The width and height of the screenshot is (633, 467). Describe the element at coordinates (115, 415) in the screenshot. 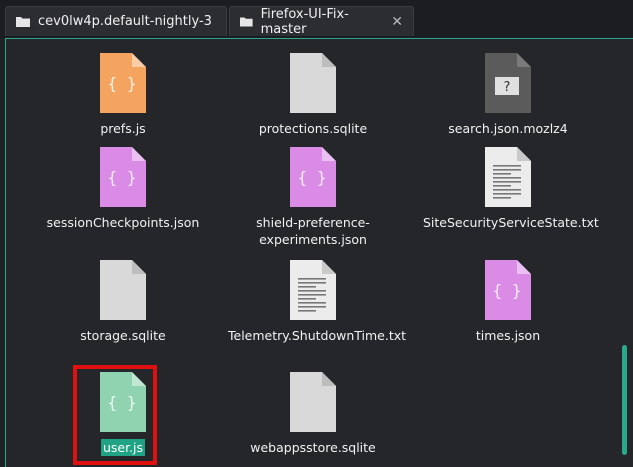

I see `selection-highlight` at that location.